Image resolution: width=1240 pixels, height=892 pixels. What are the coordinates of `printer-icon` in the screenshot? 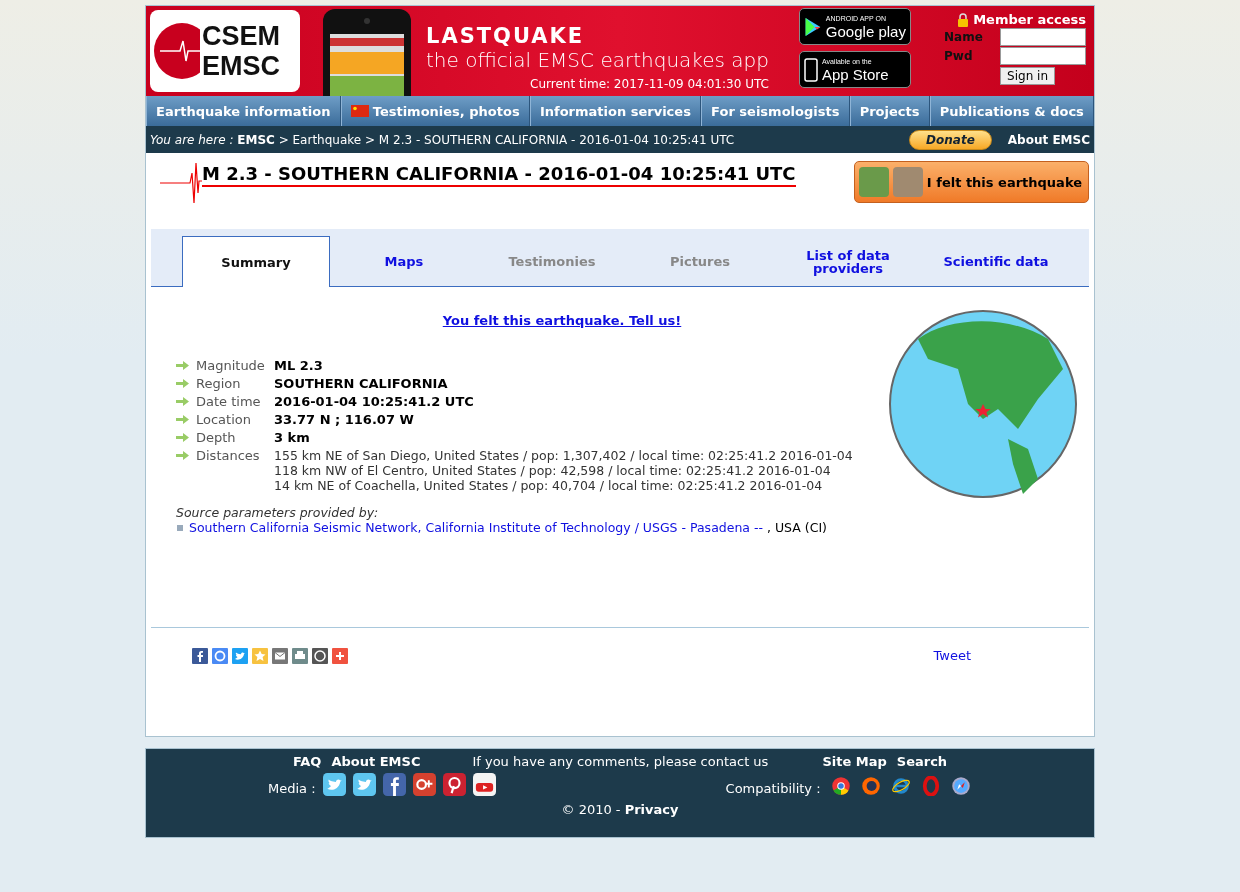 It's located at (300, 656).